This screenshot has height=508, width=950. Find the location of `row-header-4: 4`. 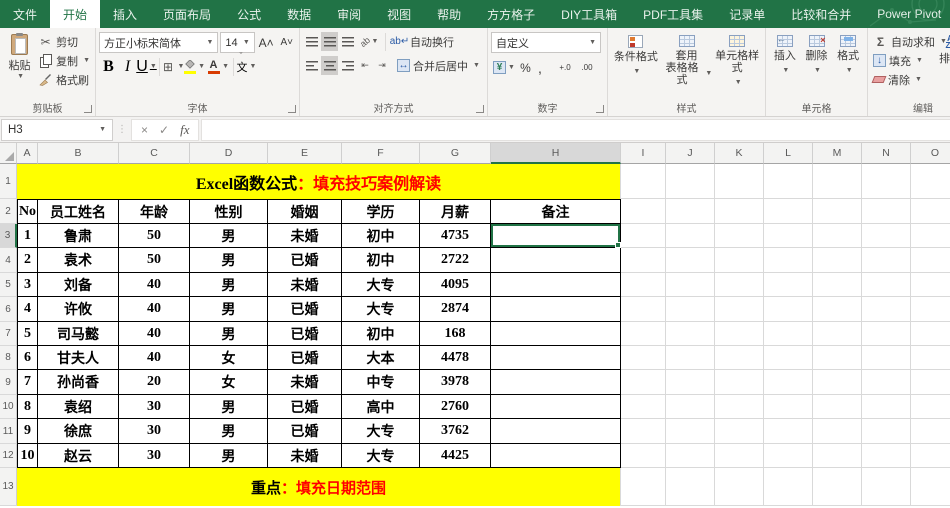

row-header-4: 4 is located at coordinates (8, 260).